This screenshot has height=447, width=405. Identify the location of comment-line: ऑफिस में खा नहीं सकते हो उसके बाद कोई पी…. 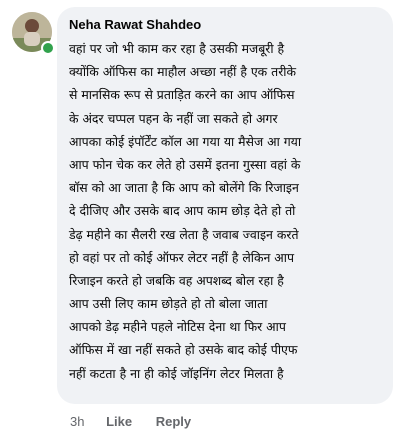
(183, 350).